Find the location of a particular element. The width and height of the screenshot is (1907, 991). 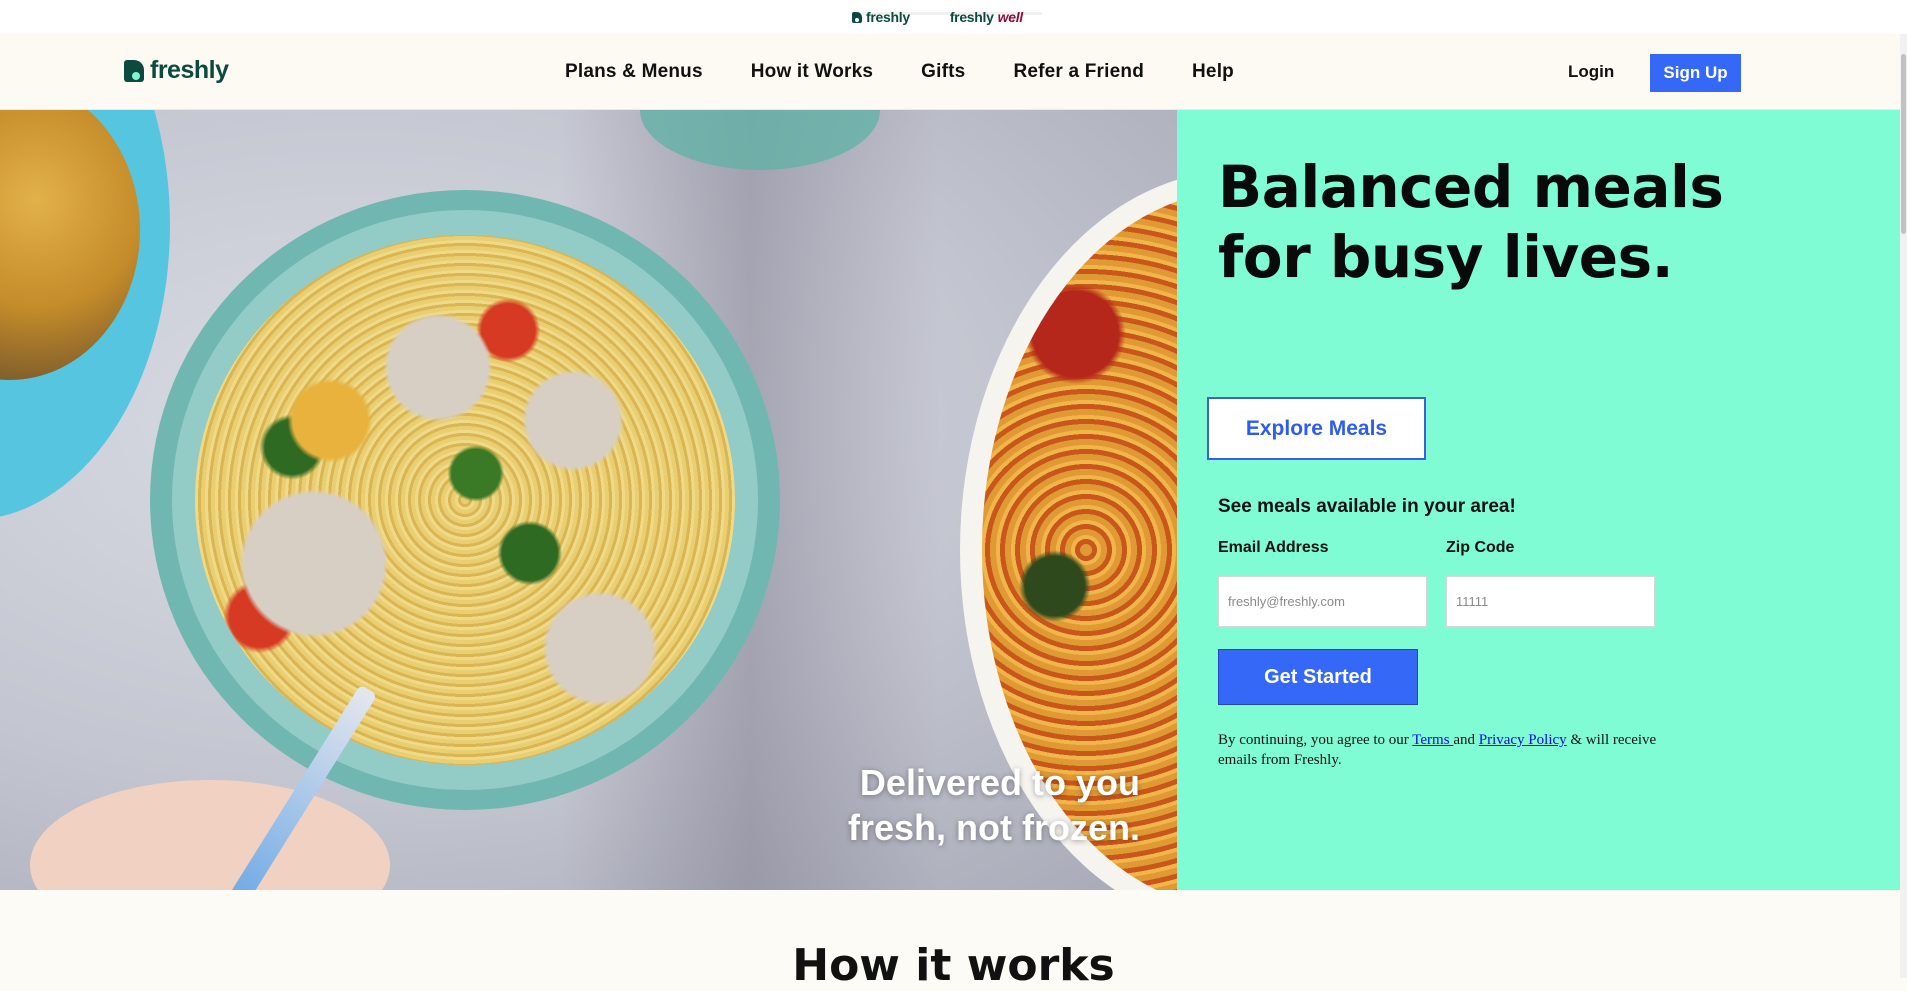

privacy-policy-link: Privacy Policy is located at coordinates (1523, 740).